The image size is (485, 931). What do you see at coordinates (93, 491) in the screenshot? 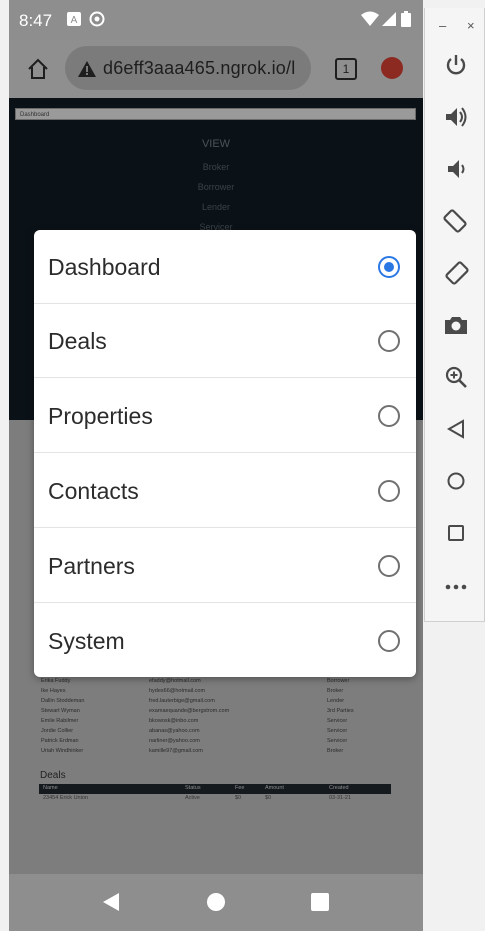
I see `option-label: Contacts` at bounding box center [93, 491].